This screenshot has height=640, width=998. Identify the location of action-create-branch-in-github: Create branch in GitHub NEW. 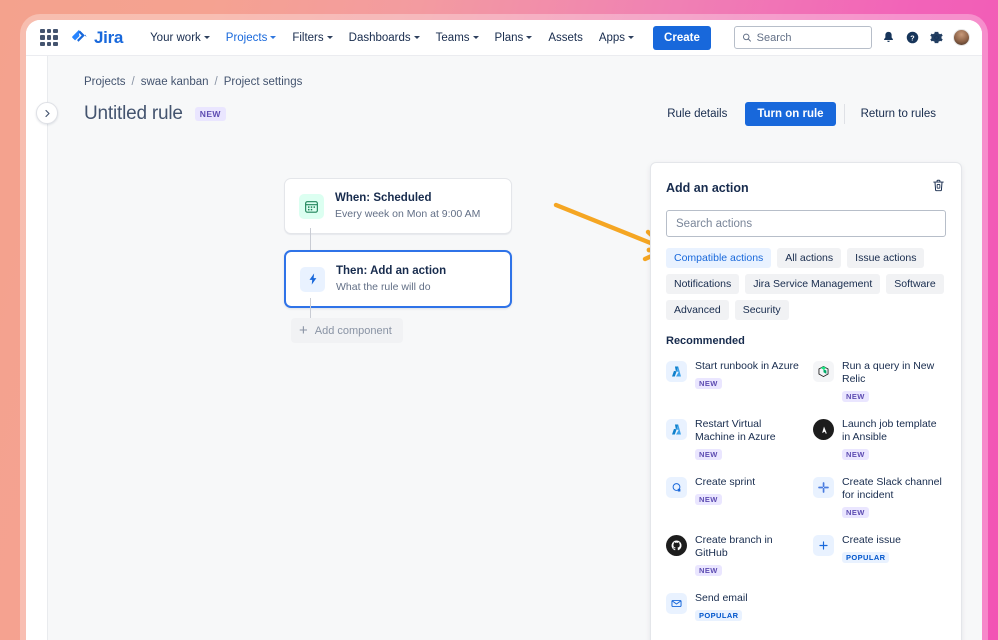
(732, 556).